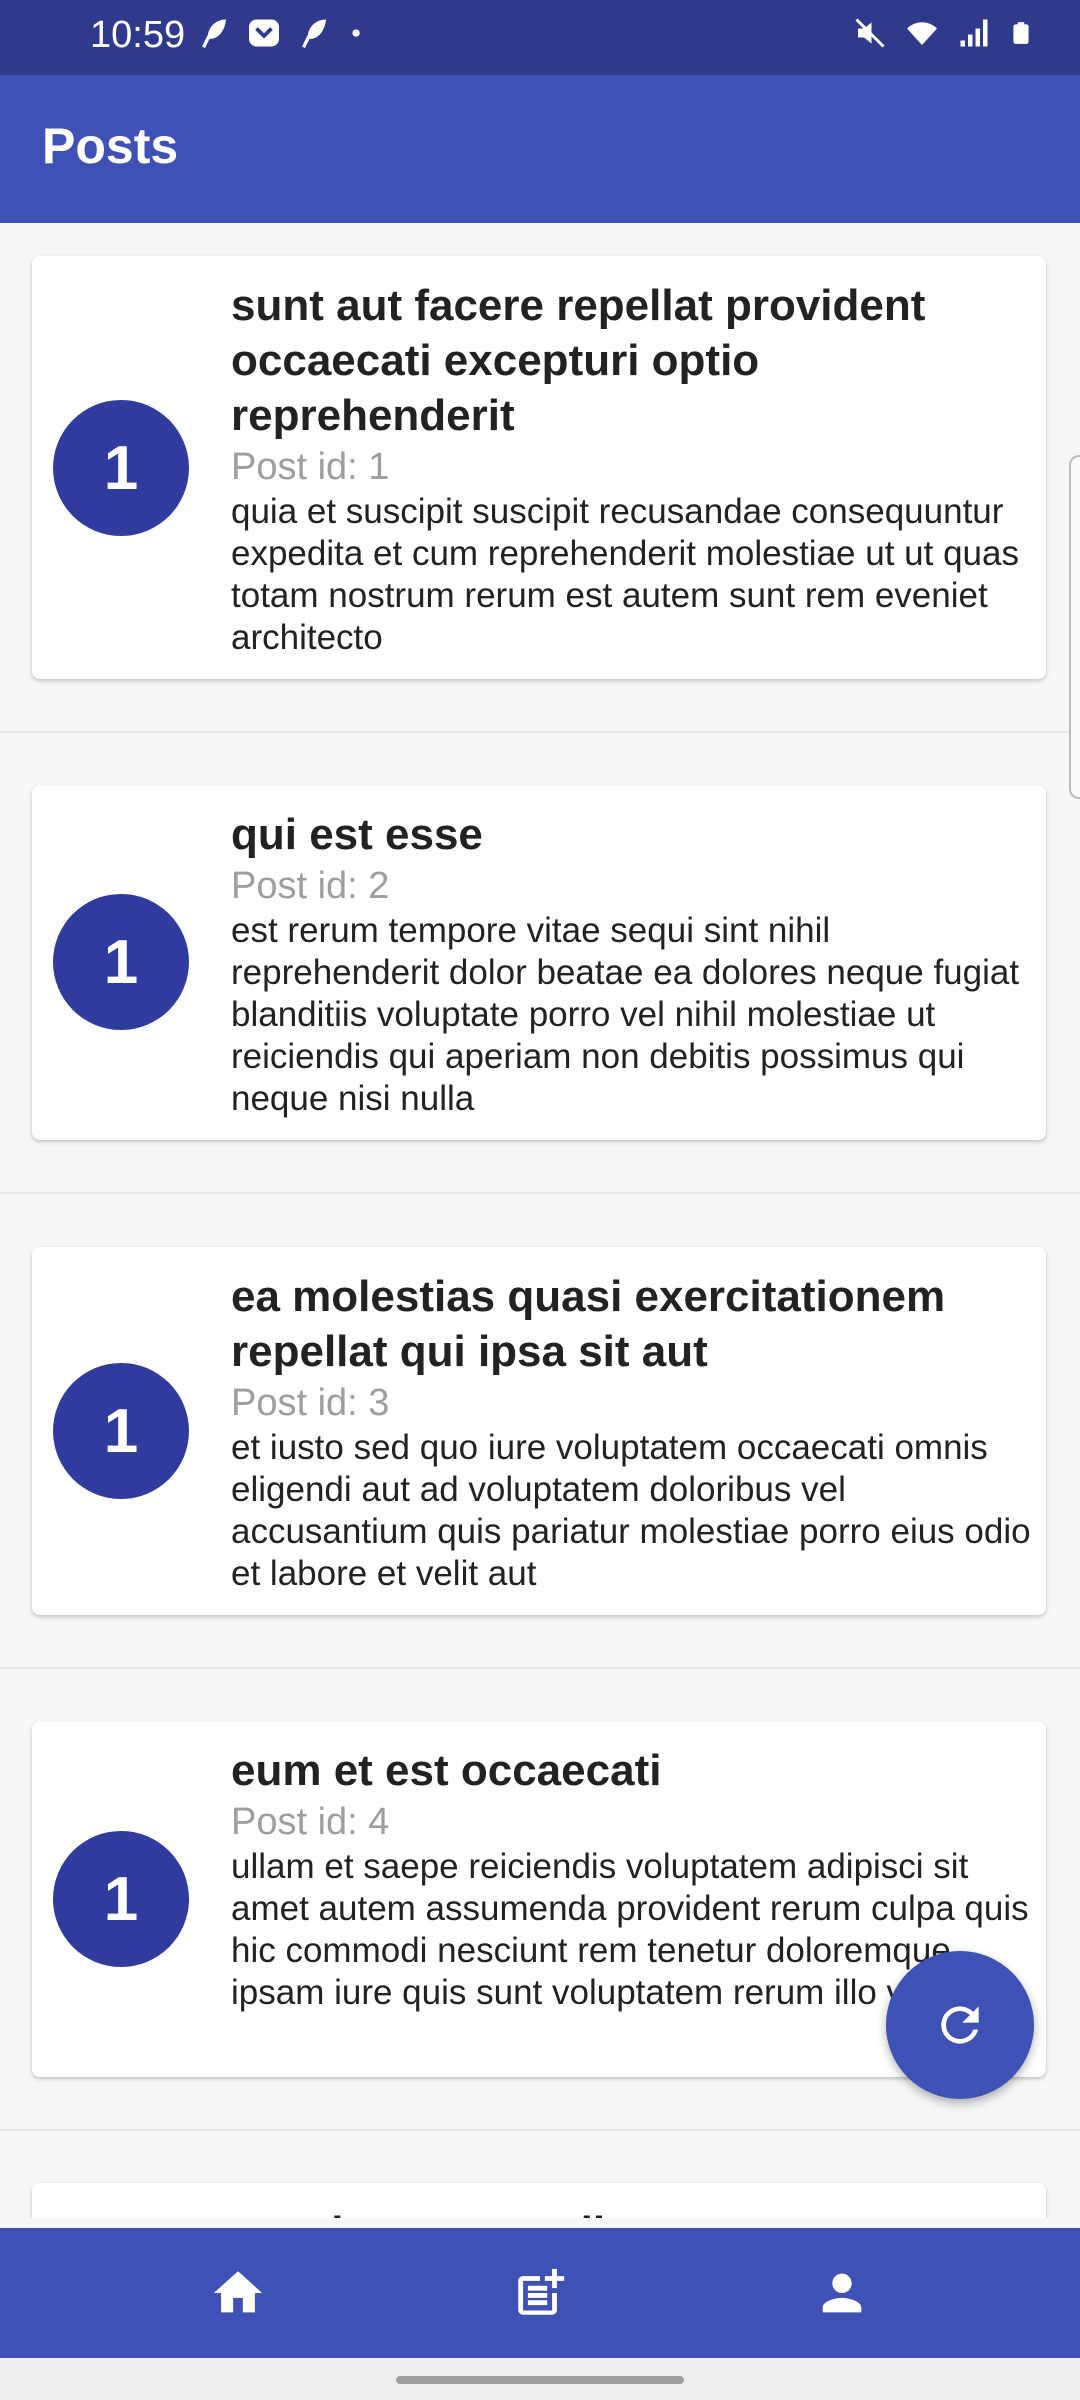 The width and height of the screenshot is (1080, 2400). I want to click on post-add-icon, so click(541, 2291).